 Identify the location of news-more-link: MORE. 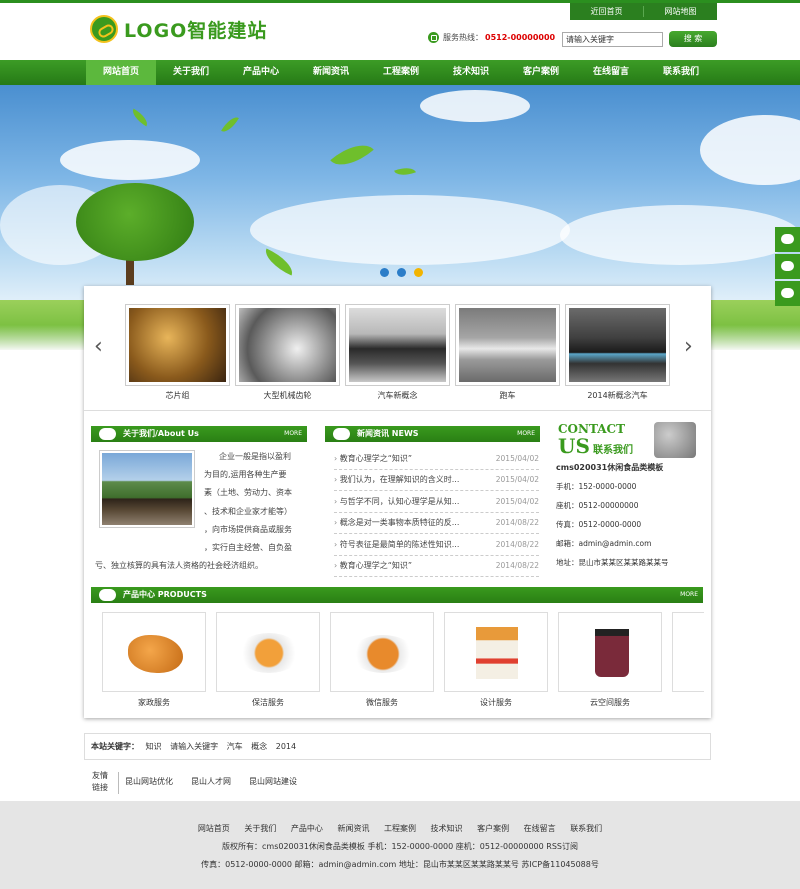
(526, 434).